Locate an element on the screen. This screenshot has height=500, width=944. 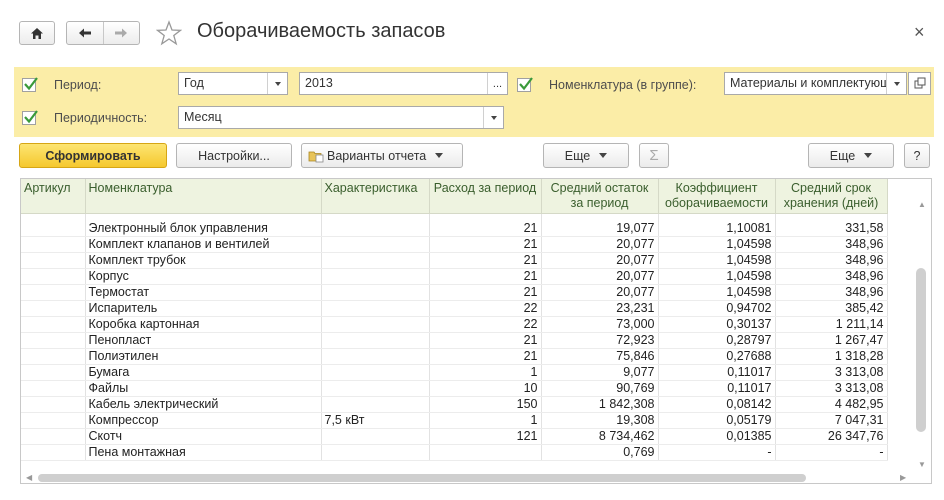
close-icon: × is located at coordinates (919, 32).